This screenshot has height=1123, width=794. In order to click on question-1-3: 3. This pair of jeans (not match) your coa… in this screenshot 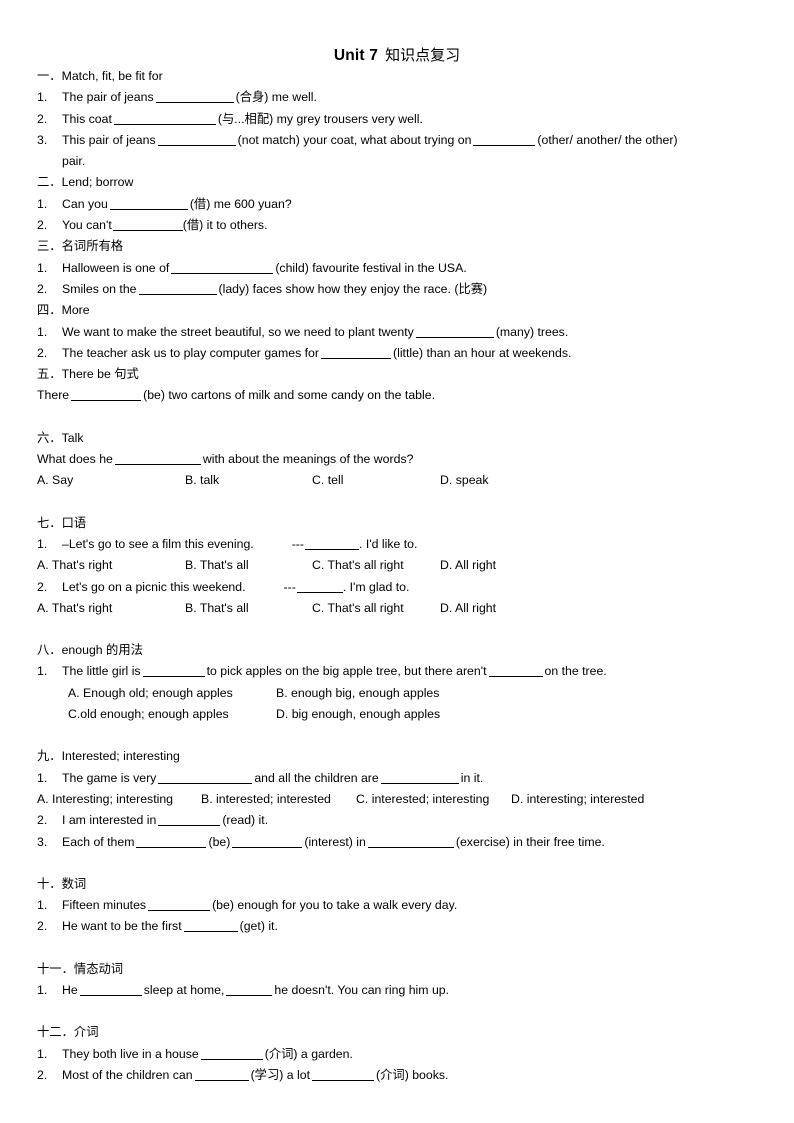, I will do `click(403, 151)`.